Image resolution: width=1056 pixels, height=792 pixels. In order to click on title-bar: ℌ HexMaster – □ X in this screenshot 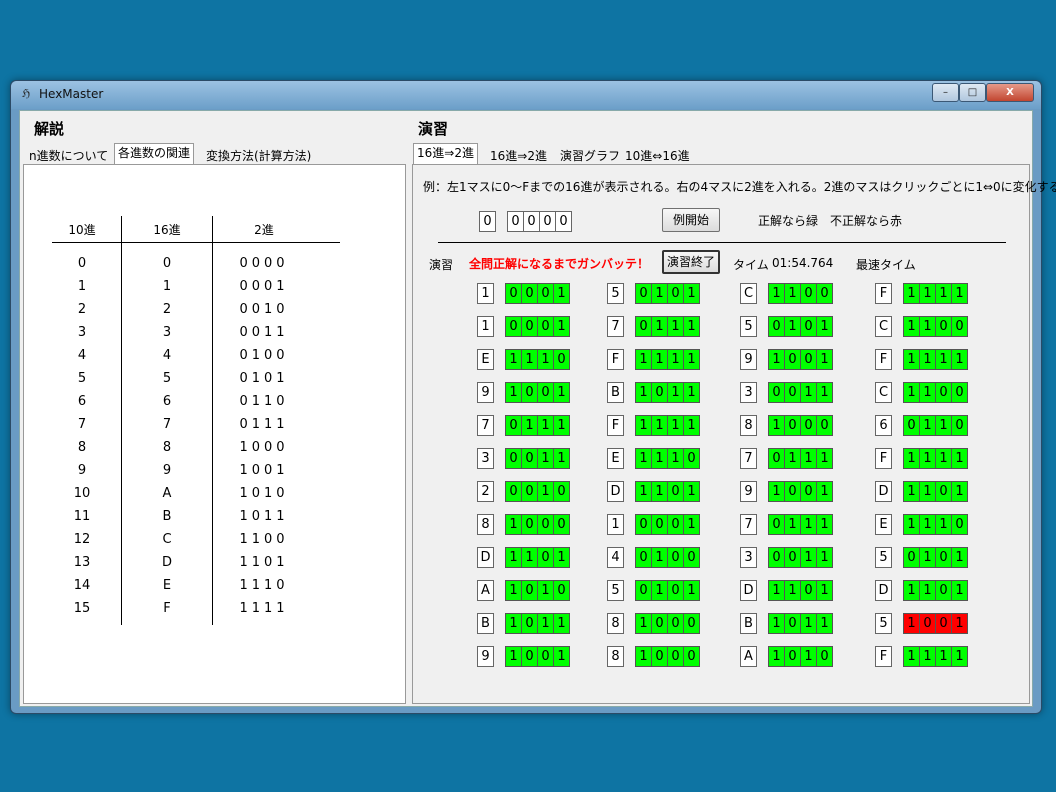, I will do `click(526, 95)`.